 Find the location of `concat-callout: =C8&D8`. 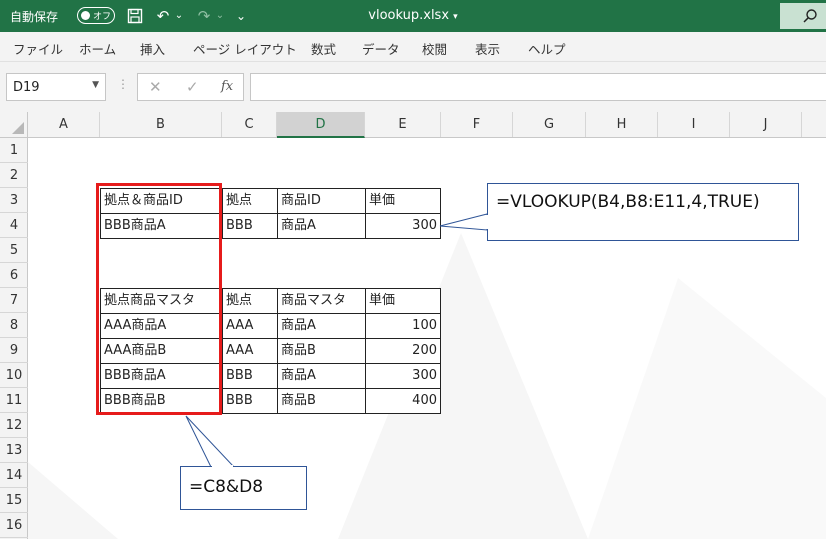

concat-callout: =C8&D8 is located at coordinates (243, 488).